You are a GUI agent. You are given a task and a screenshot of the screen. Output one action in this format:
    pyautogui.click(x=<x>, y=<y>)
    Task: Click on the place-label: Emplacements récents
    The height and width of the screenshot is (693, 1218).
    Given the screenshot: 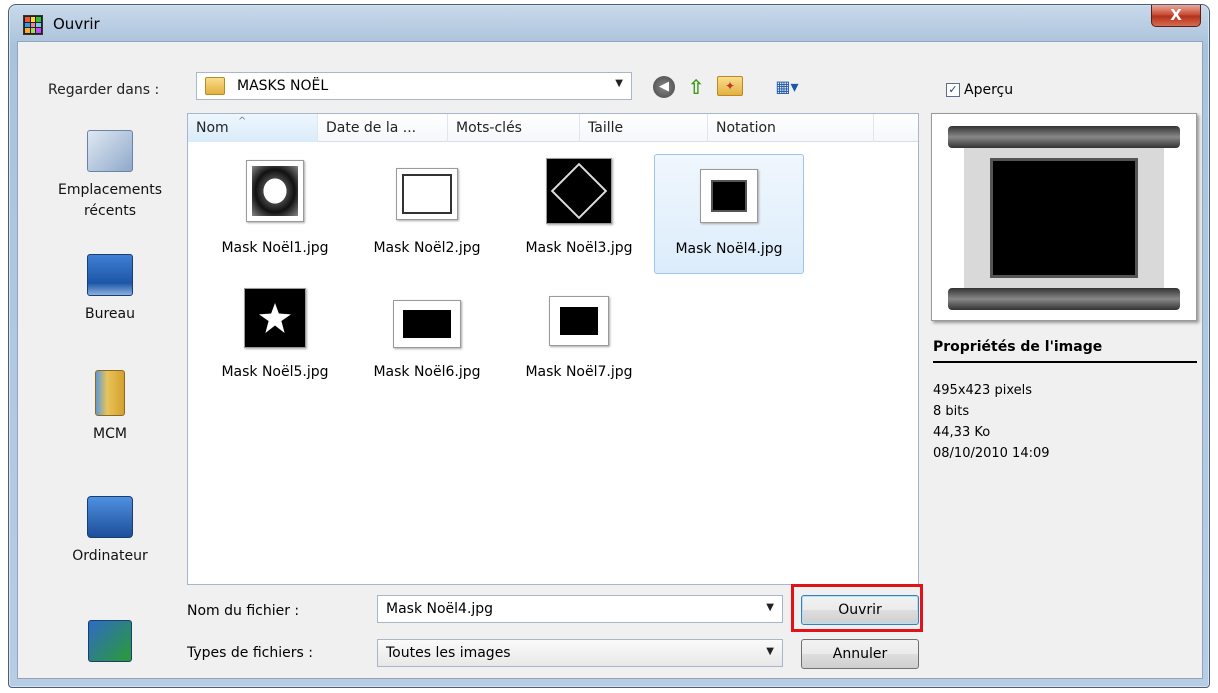 What is the action you would take?
    pyautogui.click(x=110, y=200)
    